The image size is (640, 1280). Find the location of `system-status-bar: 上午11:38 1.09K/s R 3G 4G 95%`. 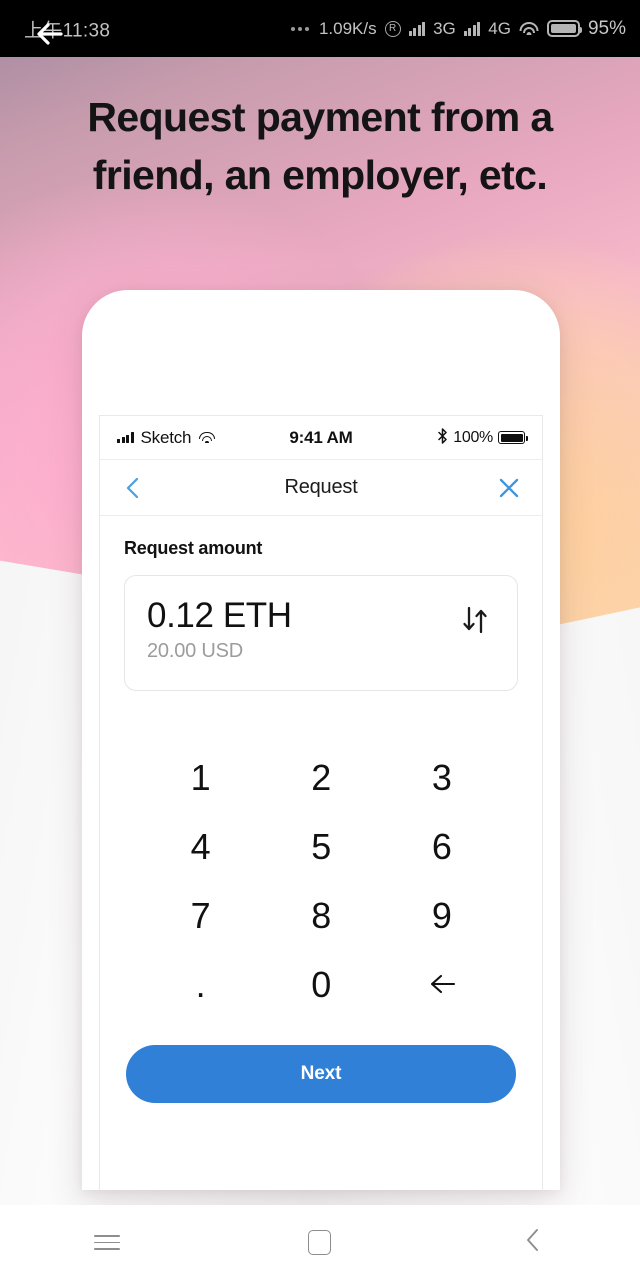

system-status-bar: 上午11:38 1.09K/s R 3G 4G 95% is located at coordinates (320, 28).